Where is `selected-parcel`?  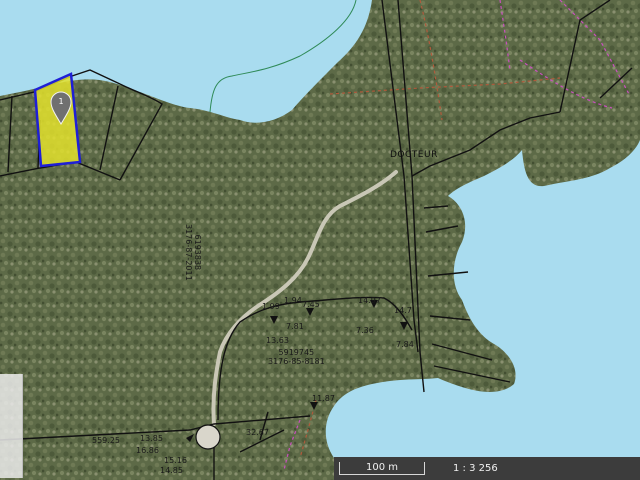
selected-parcel is located at coordinates (57, 120).